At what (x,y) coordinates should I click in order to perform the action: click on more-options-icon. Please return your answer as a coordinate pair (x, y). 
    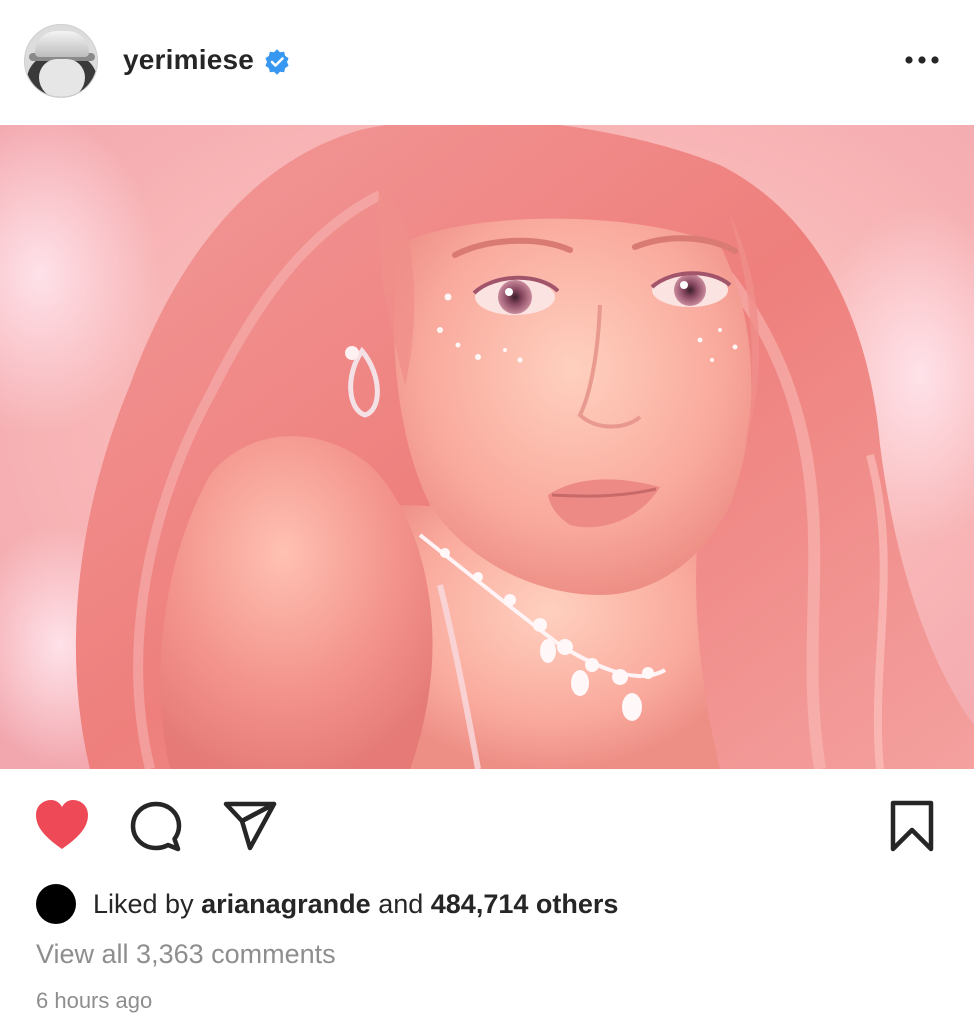
    Looking at the image, I should click on (922, 60).